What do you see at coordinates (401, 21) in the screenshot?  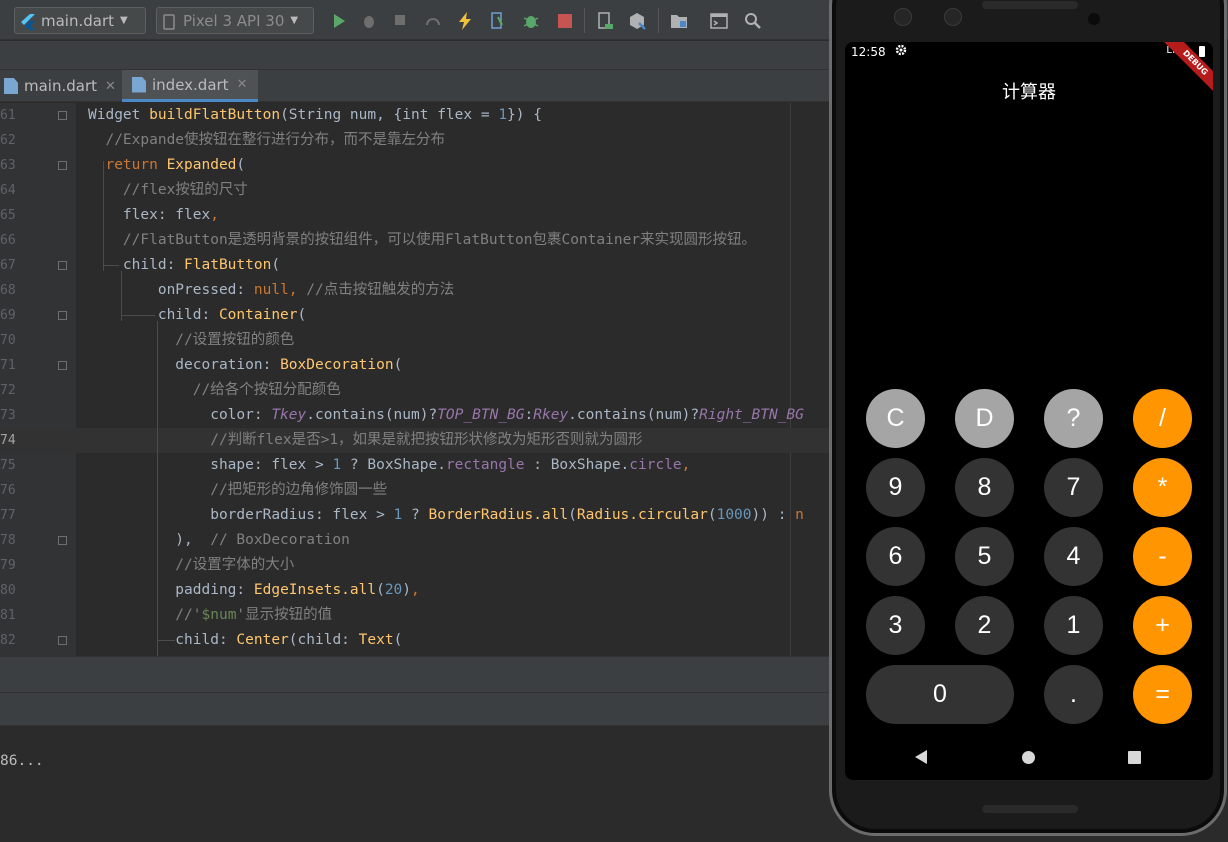 I see `coverage-icon` at bounding box center [401, 21].